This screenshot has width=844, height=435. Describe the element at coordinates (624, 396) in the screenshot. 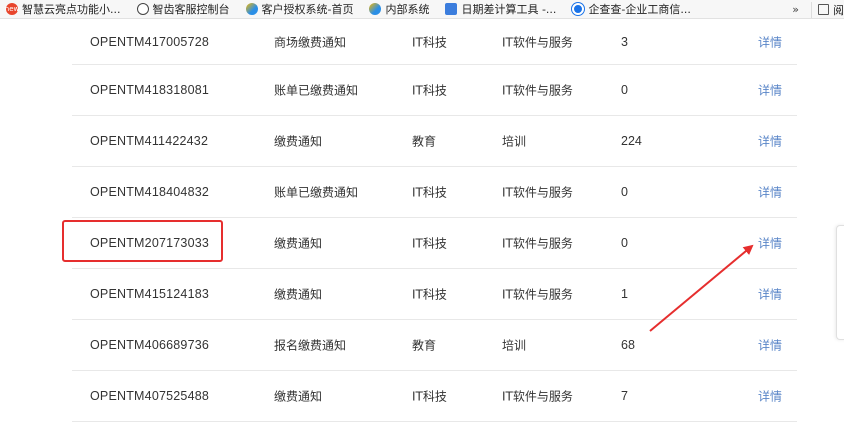

I see `usage-count: 7` at that location.